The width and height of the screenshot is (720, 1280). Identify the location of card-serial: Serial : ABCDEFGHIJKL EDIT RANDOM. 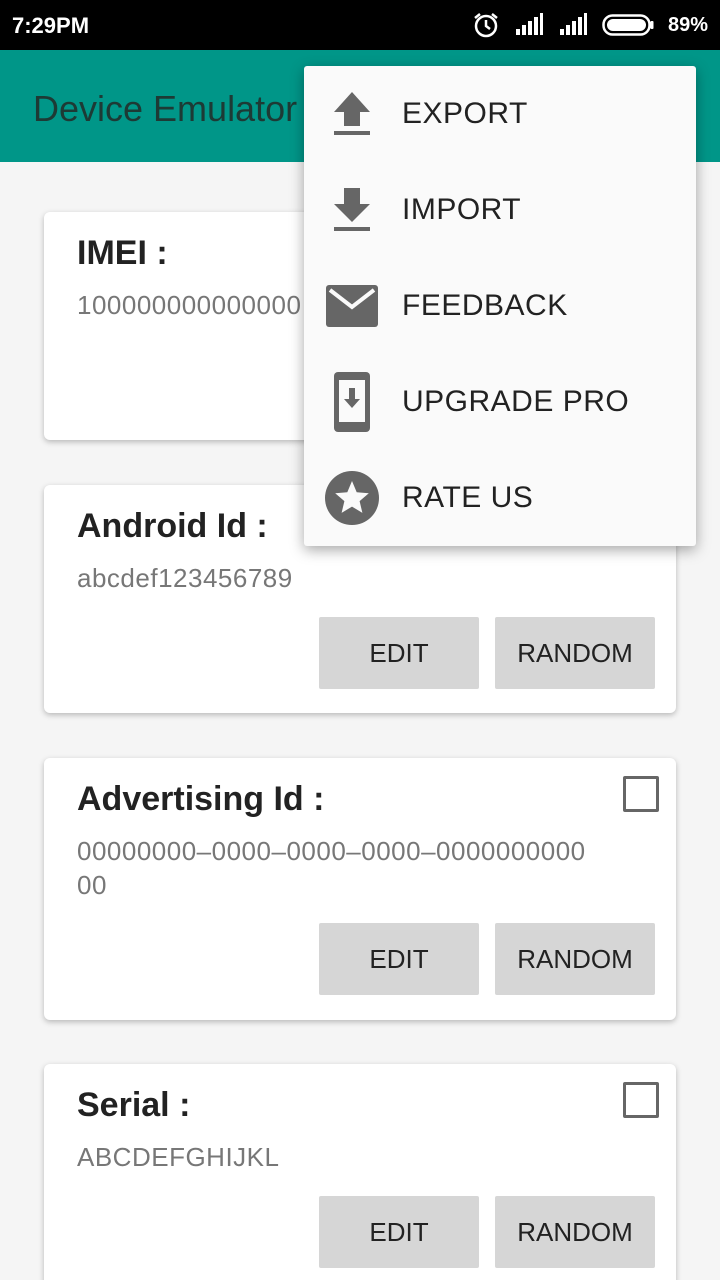
(360, 1172).